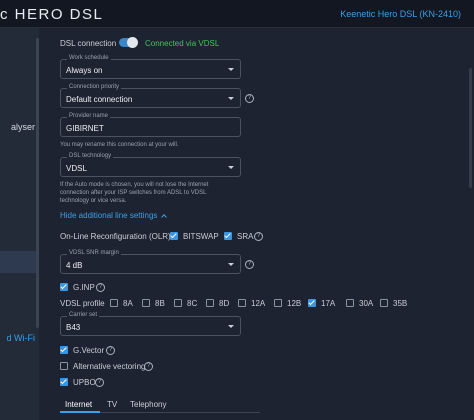  What do you see at coordinates (128, 303) in the screenshot?
I see `profile-label-8a: 8A` at bounding box center [128, 303].